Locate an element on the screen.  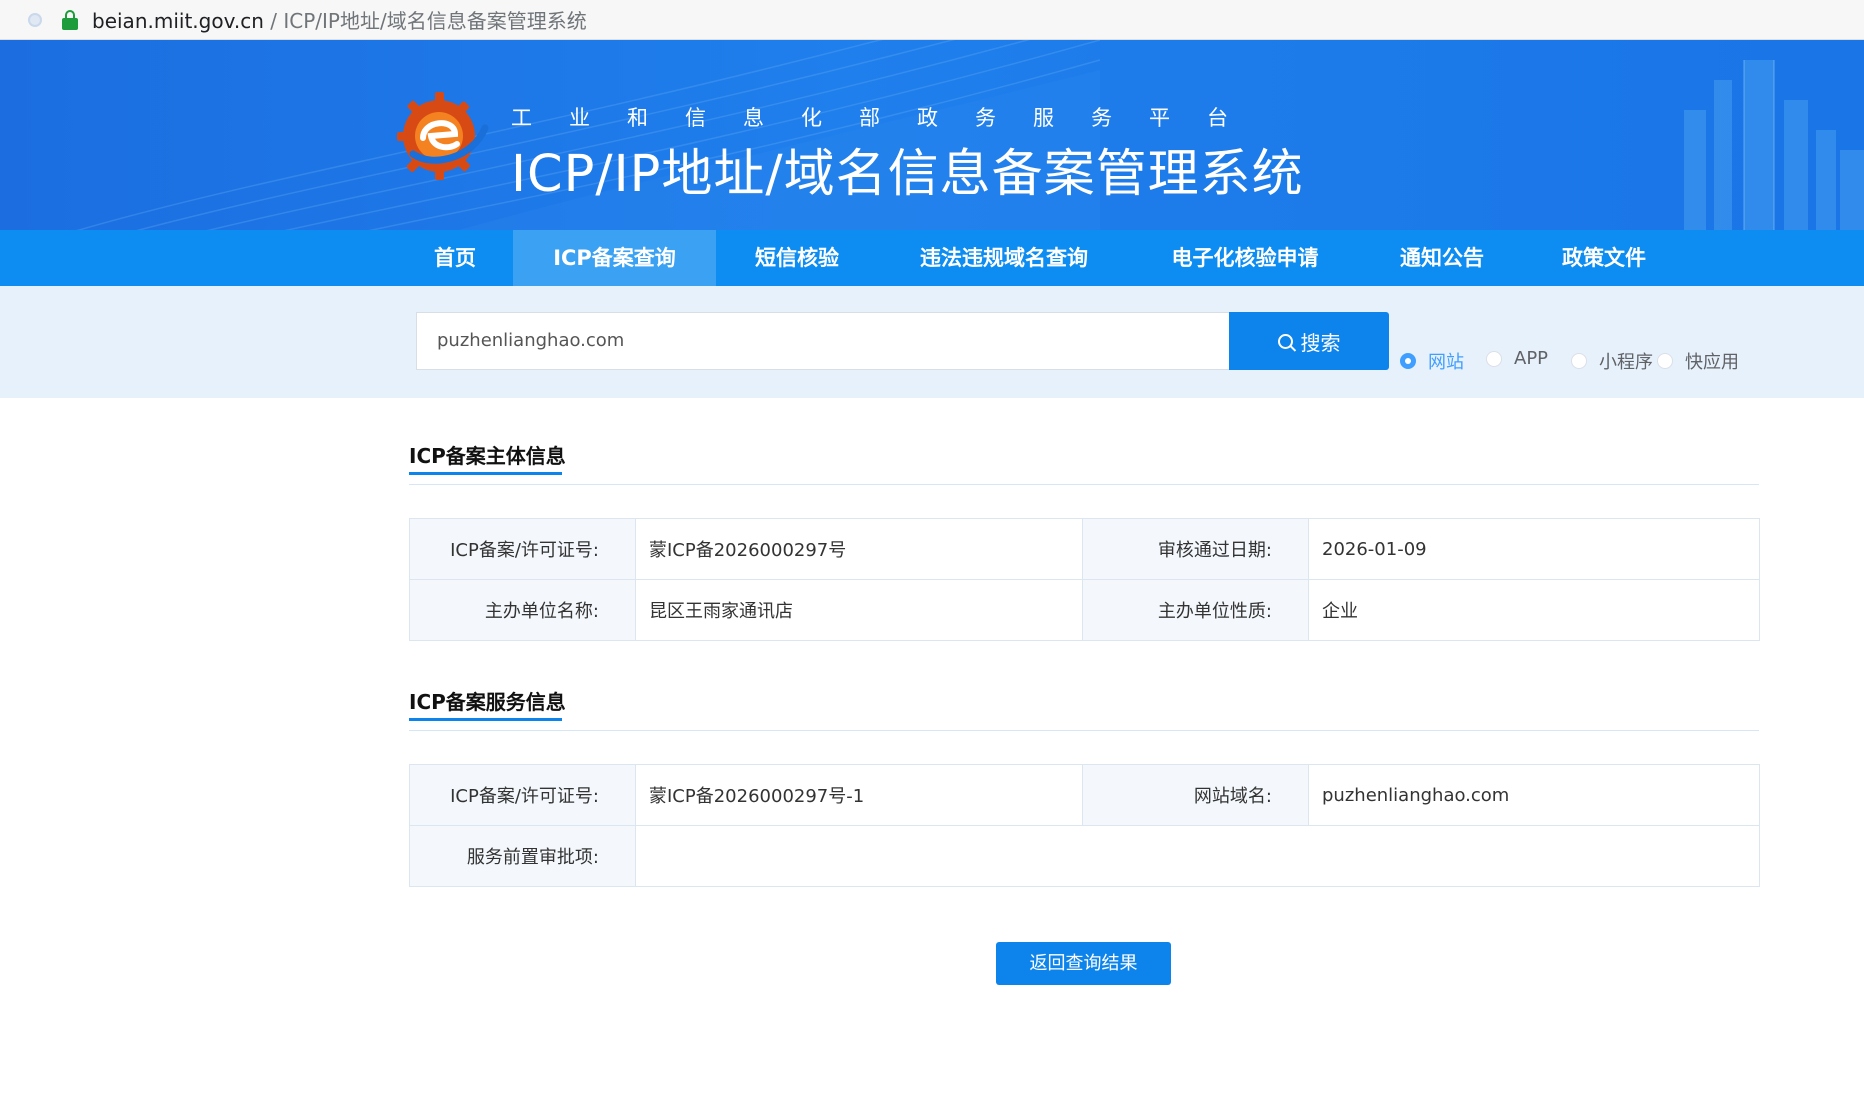
radio-quick-app: 快应用 is located at coordinates (1698, 361).